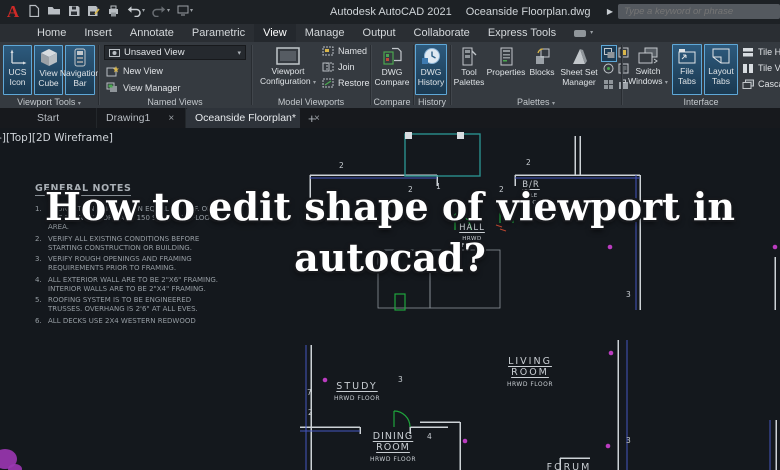 The height and width of the screenshot is (470, 780). I want to click on properties-icon, so click(506, 56).